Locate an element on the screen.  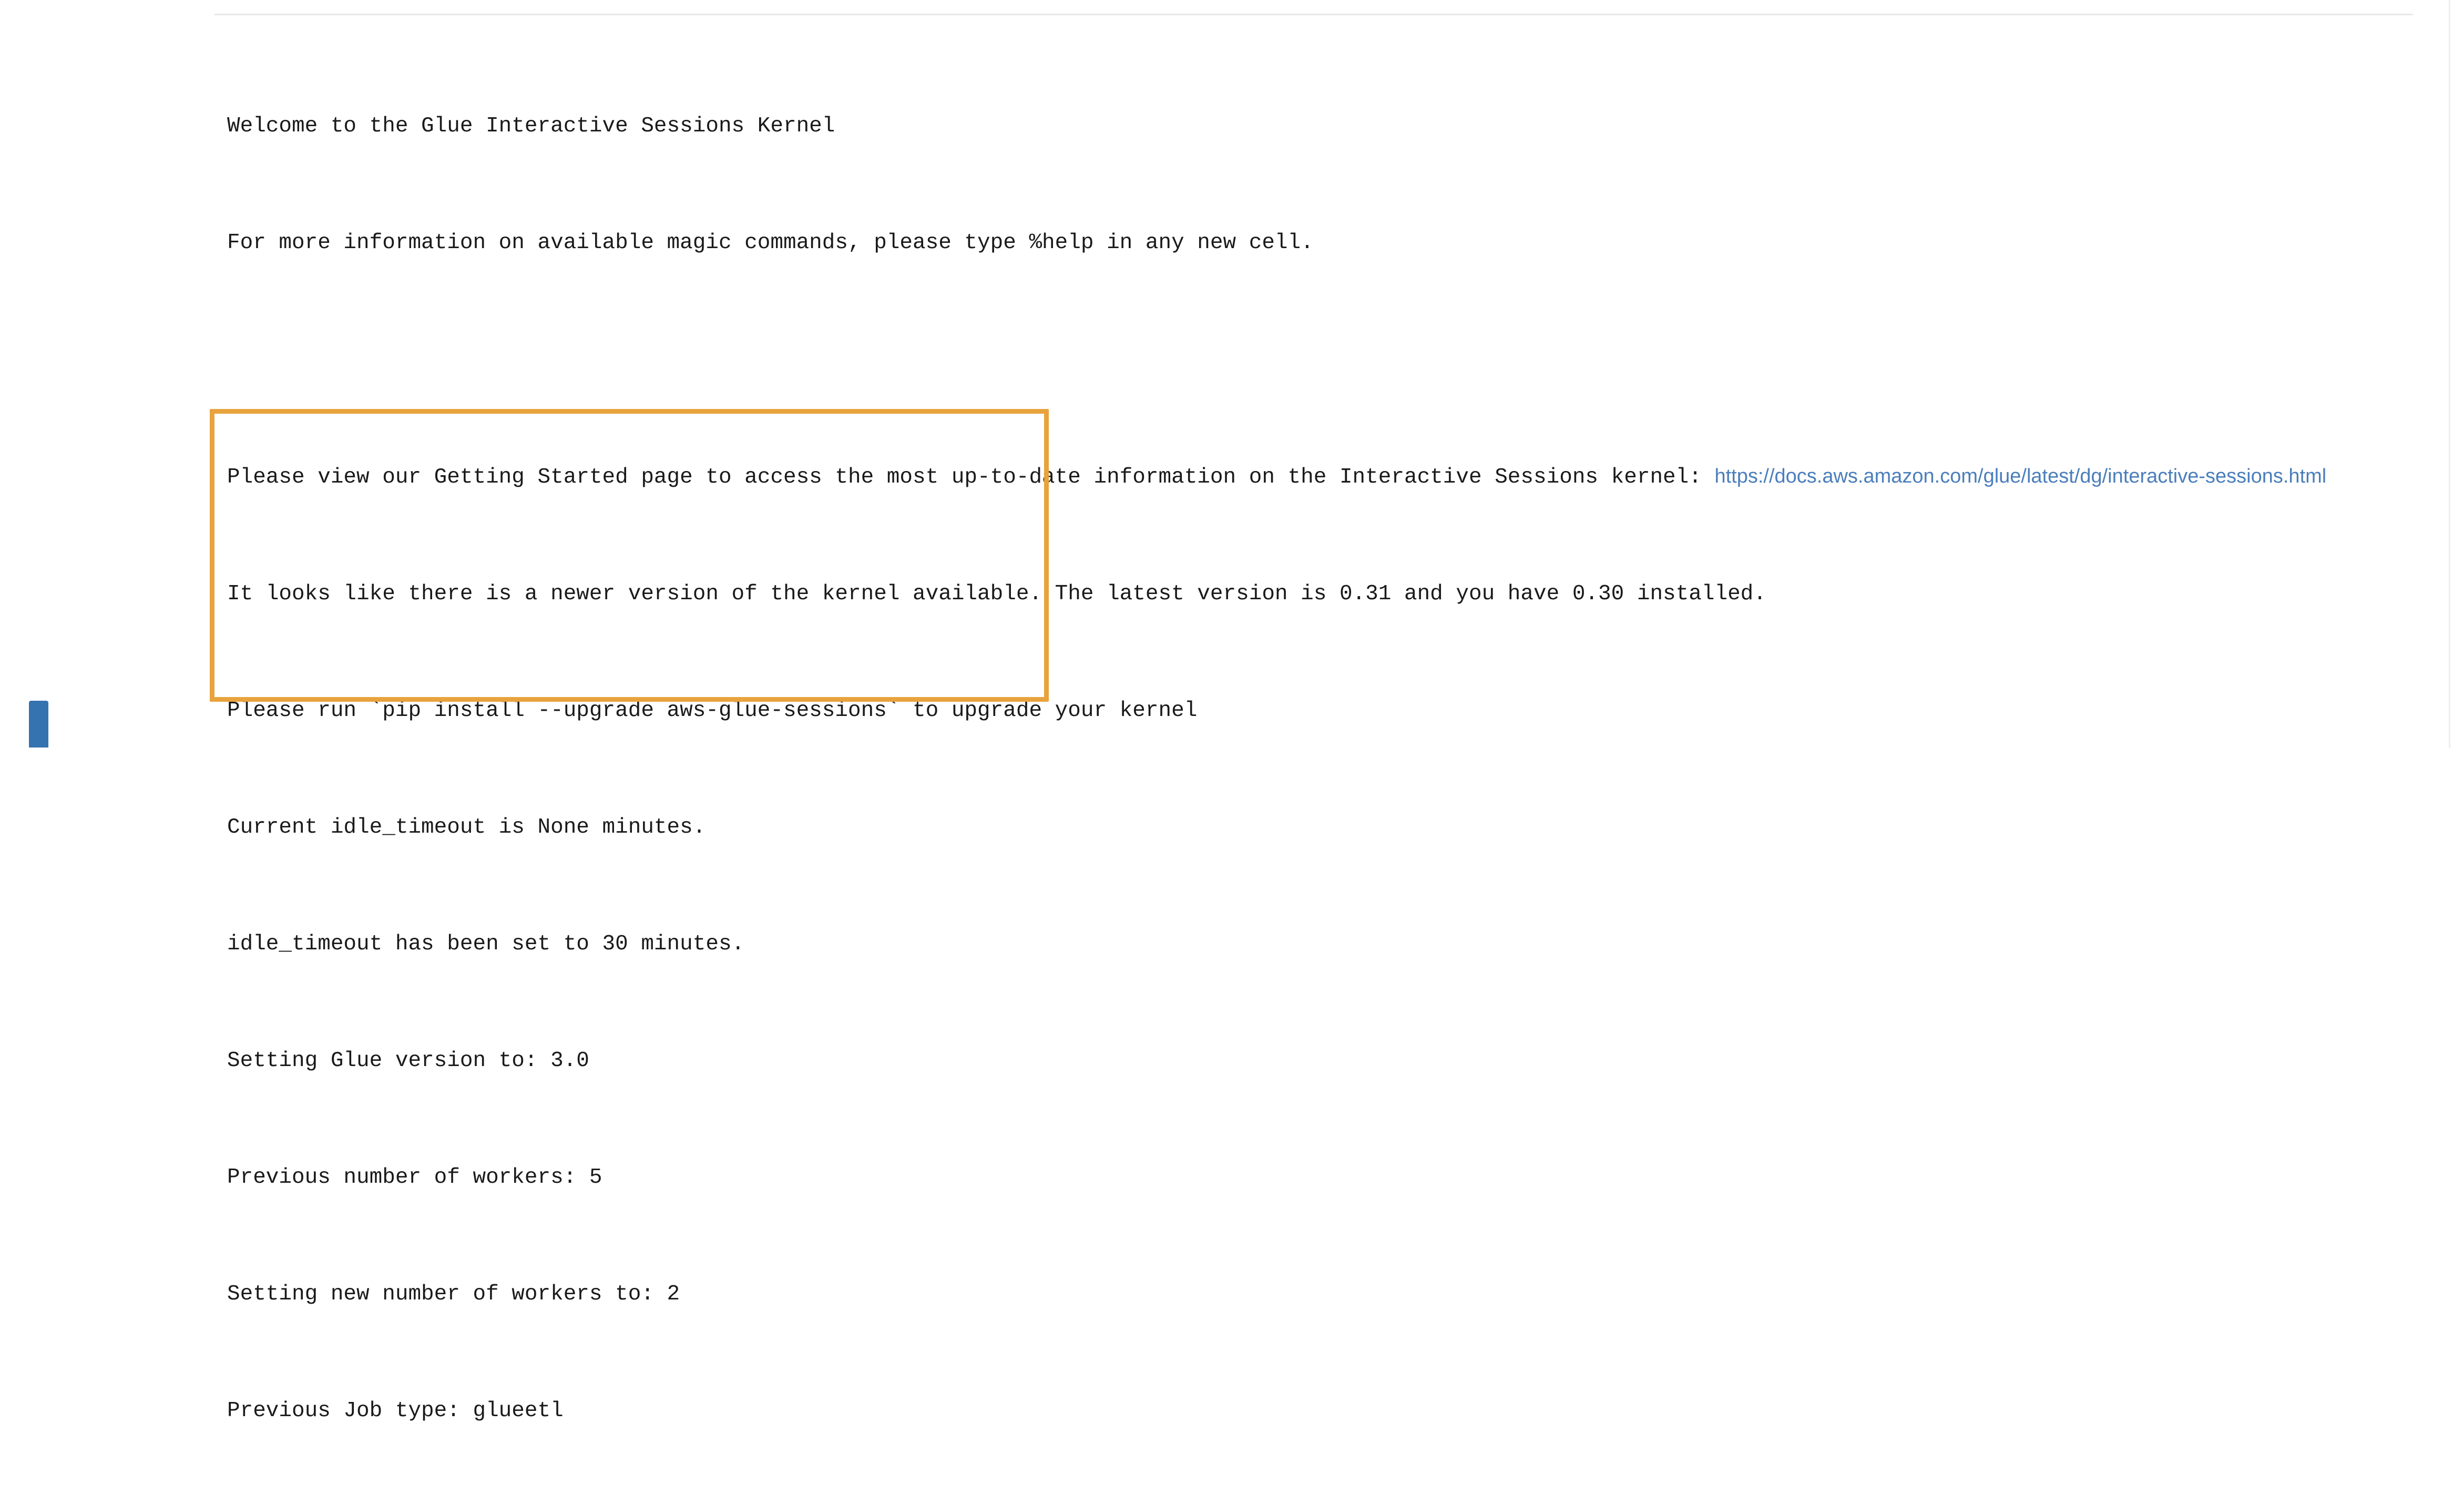
output-line-previous-workers: Previous number of workers: 5 is located at coordinates (414, 1178).